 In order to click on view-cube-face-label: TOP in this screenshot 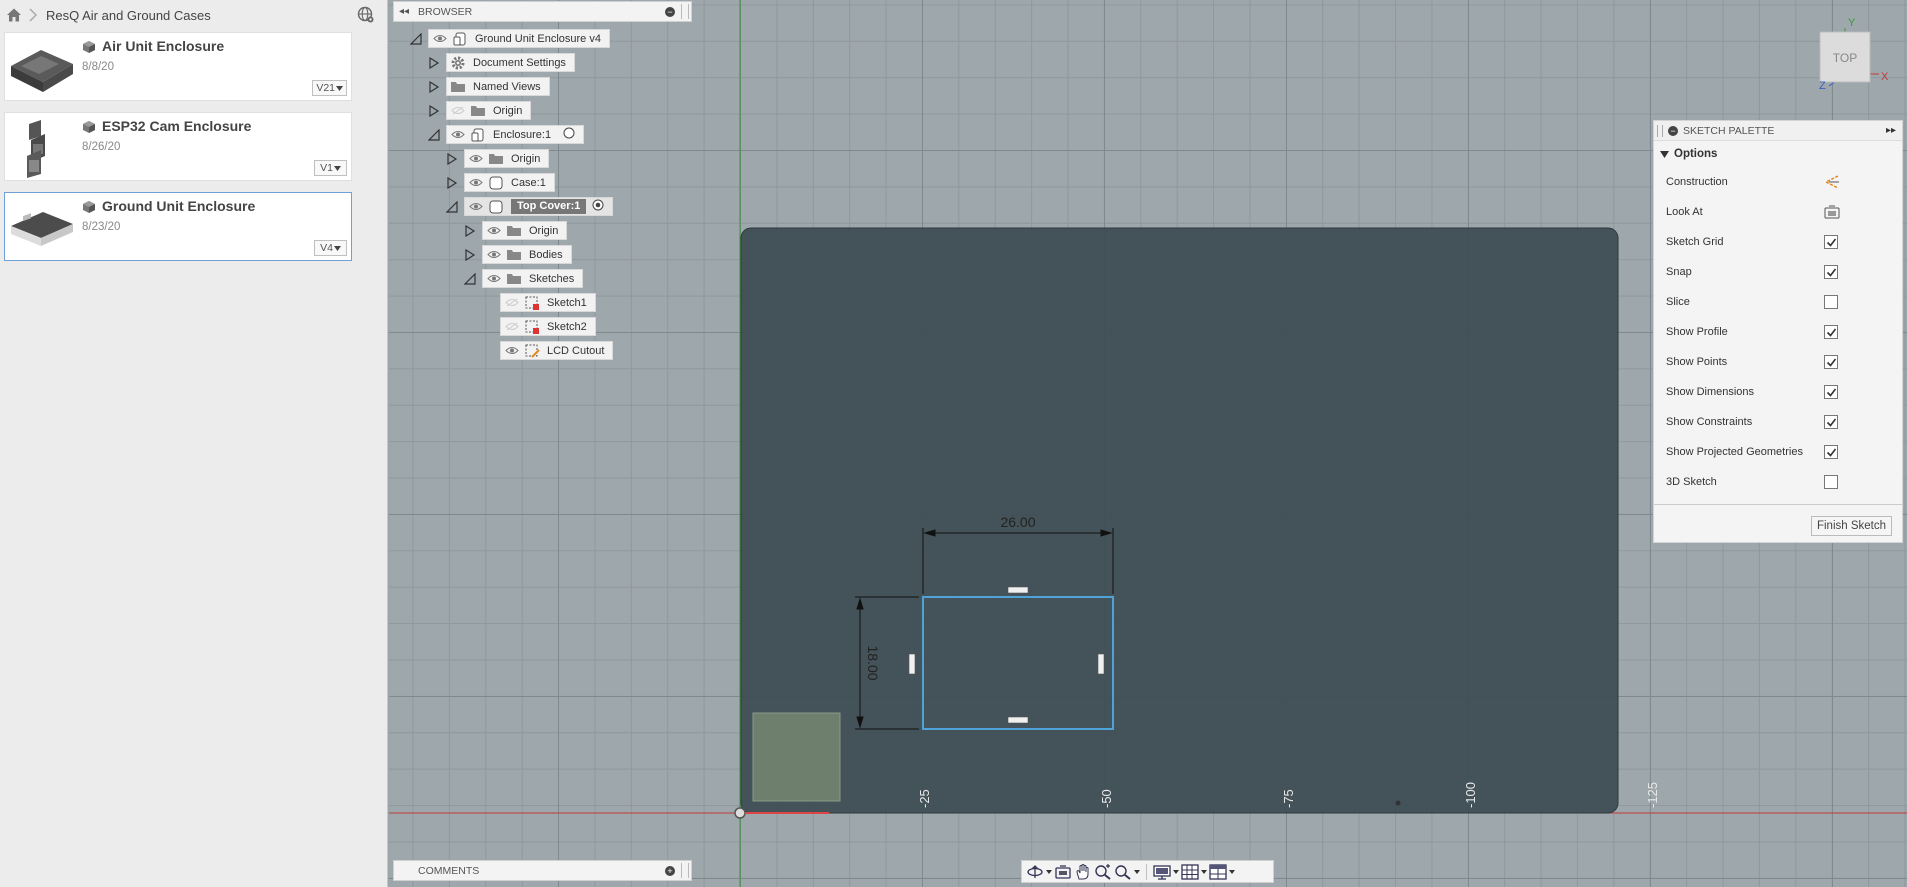, I will do `click(1845, 58)`.